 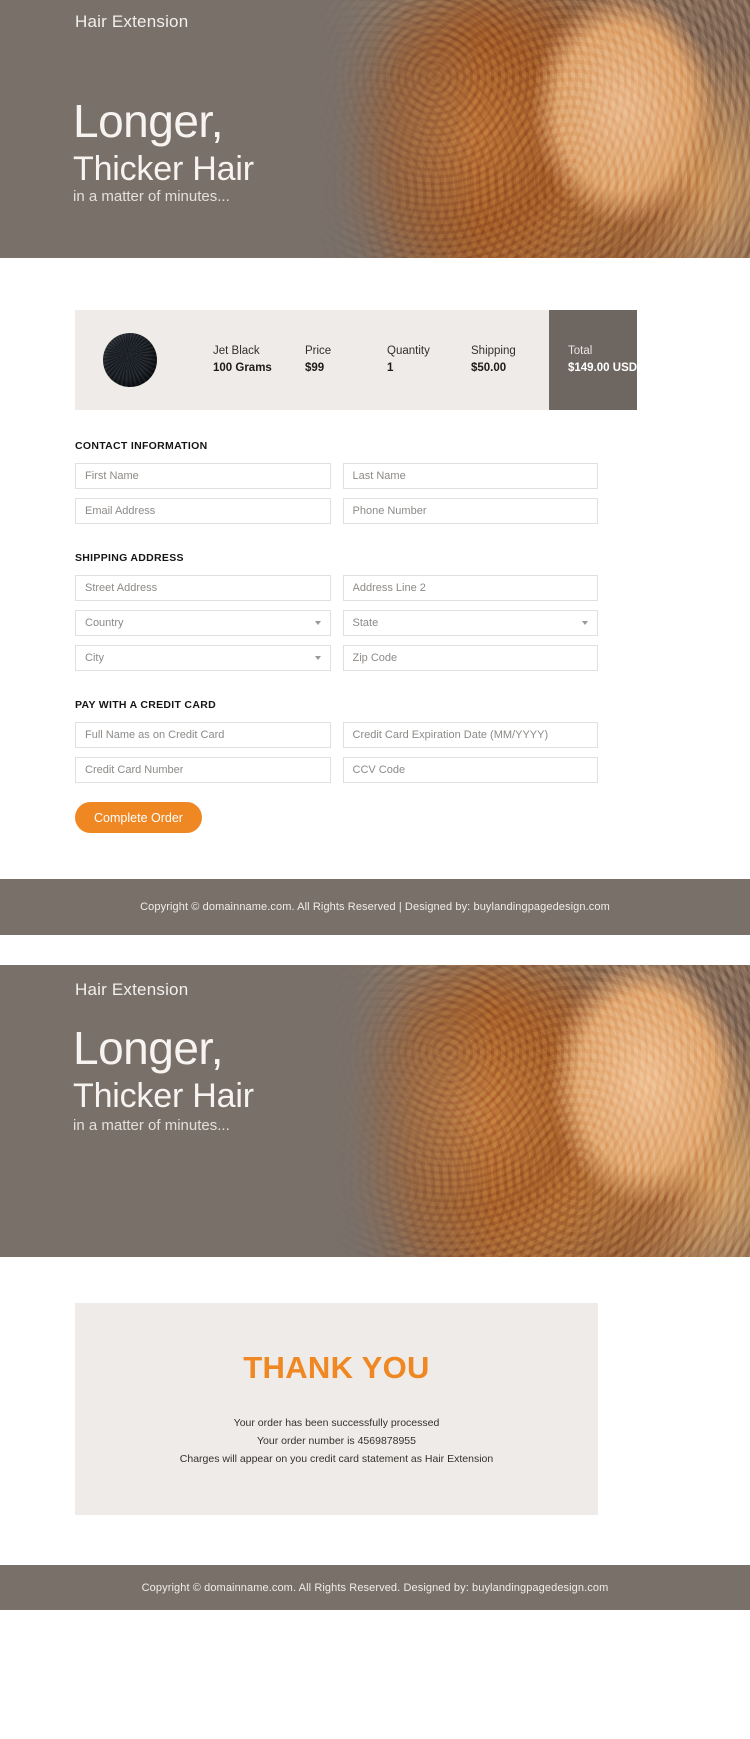 What do you see at coordinates (408, 351) in the screenshot?
I see `summary-quantity-label: Quantity` at bounding box center [408, 351].